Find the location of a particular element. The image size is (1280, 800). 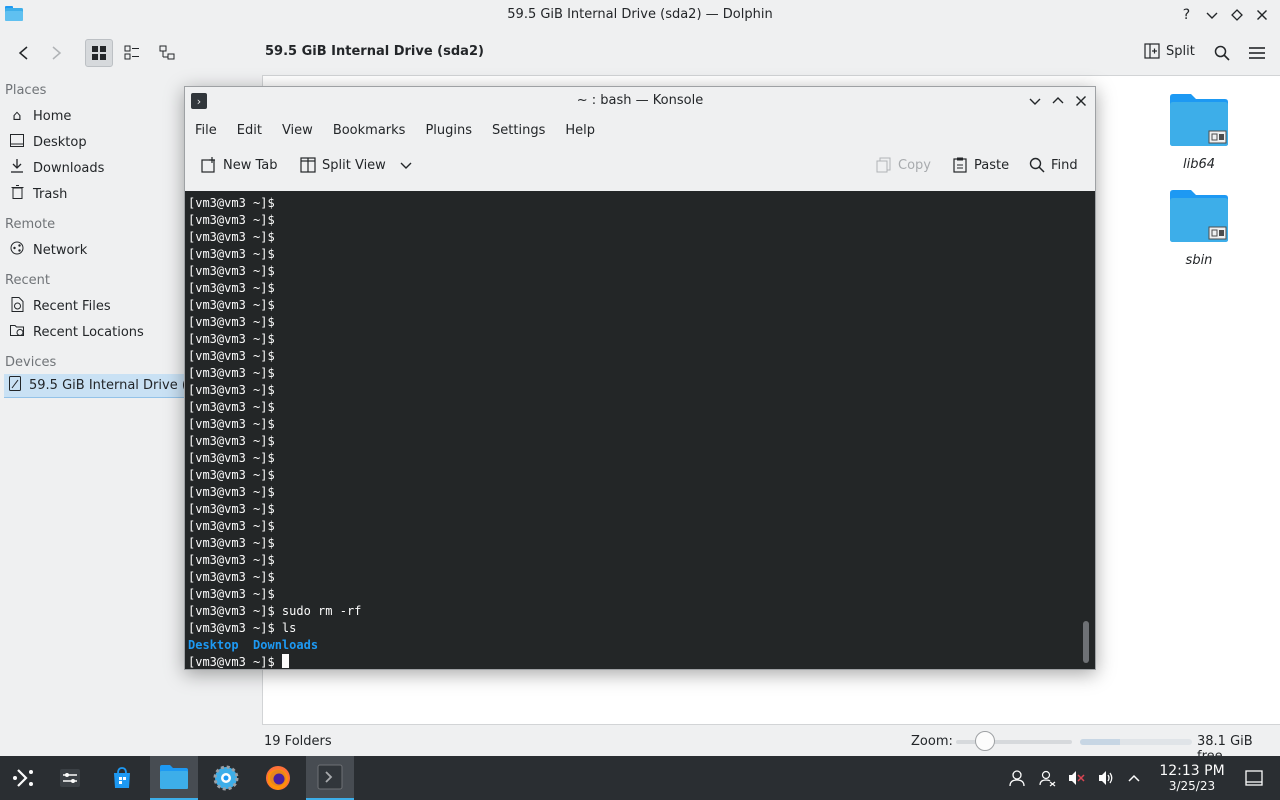

help-icon: ? is located at coordinates (1186, 14).